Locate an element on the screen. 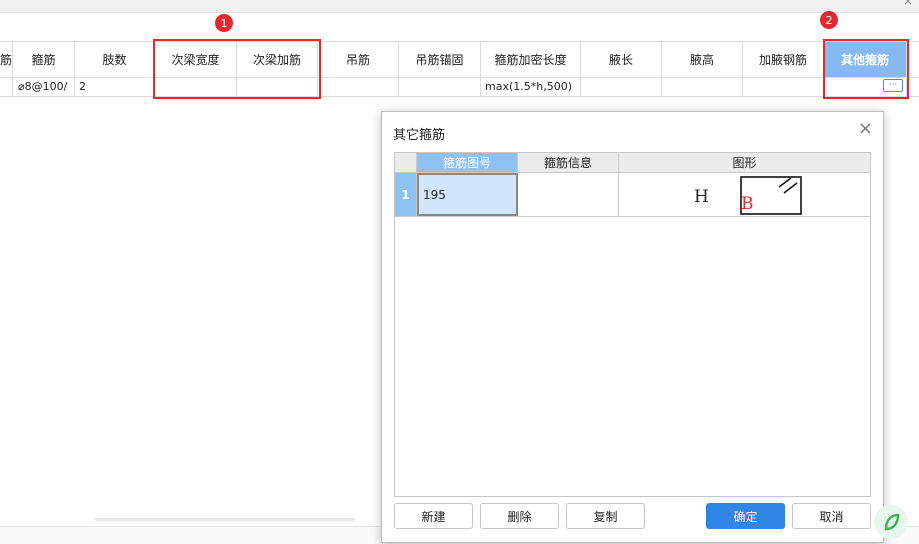 The image size is (919, 544). leaf-icon is located at coordinates (892, 522).